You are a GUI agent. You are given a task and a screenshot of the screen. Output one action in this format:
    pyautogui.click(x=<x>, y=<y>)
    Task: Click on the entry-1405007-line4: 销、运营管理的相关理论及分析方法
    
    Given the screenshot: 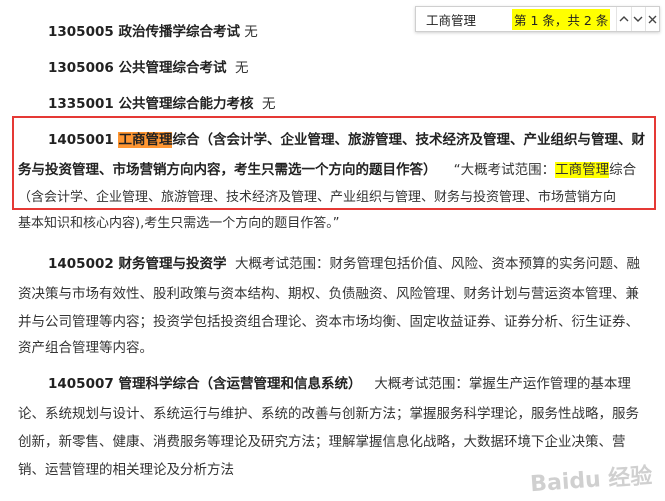 What is the action you would take?
    pyautogui.click(x=126, y=470)
    